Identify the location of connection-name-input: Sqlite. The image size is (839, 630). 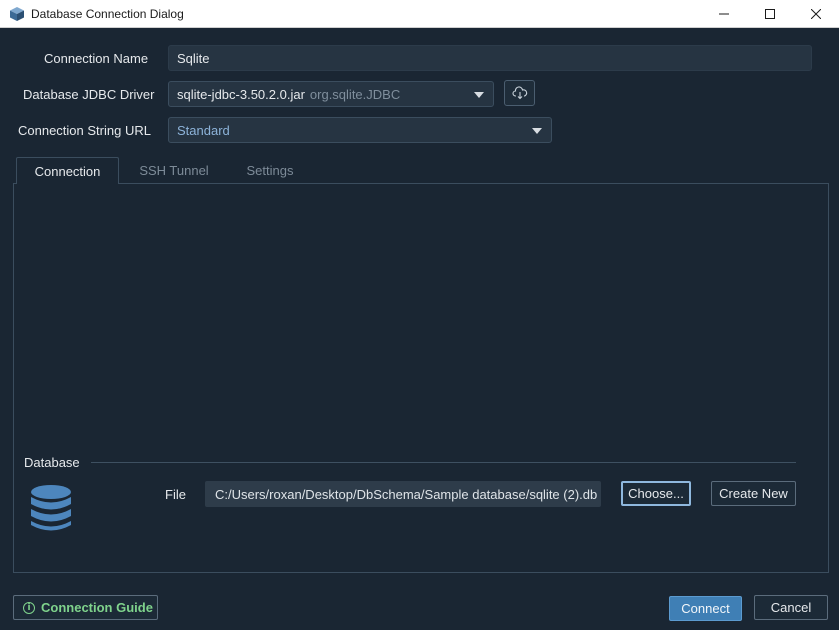
(490, 58).